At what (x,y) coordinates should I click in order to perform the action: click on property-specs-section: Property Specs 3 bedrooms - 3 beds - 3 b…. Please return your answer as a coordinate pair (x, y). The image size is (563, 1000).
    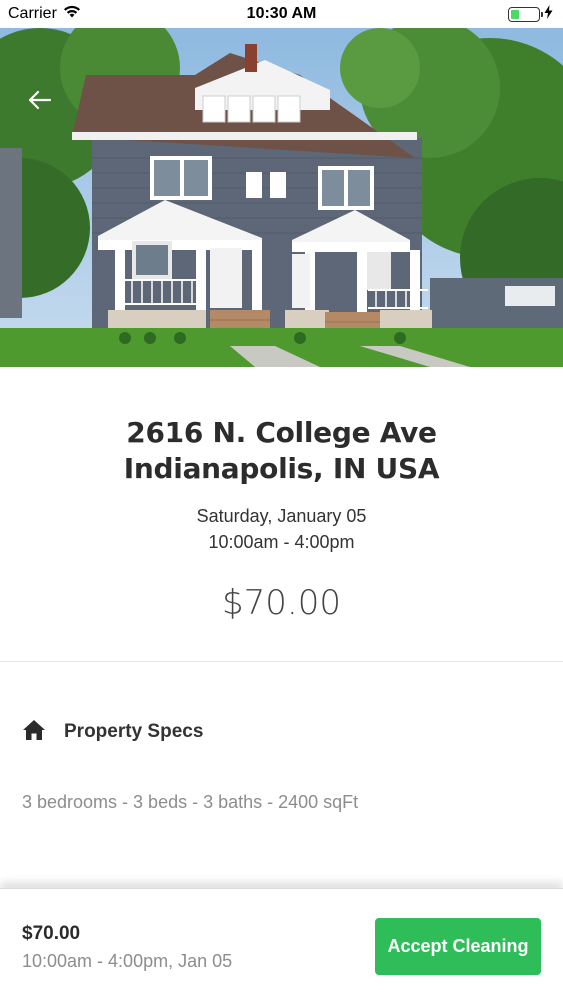
    Looking at the image, I should click on (281, 764).